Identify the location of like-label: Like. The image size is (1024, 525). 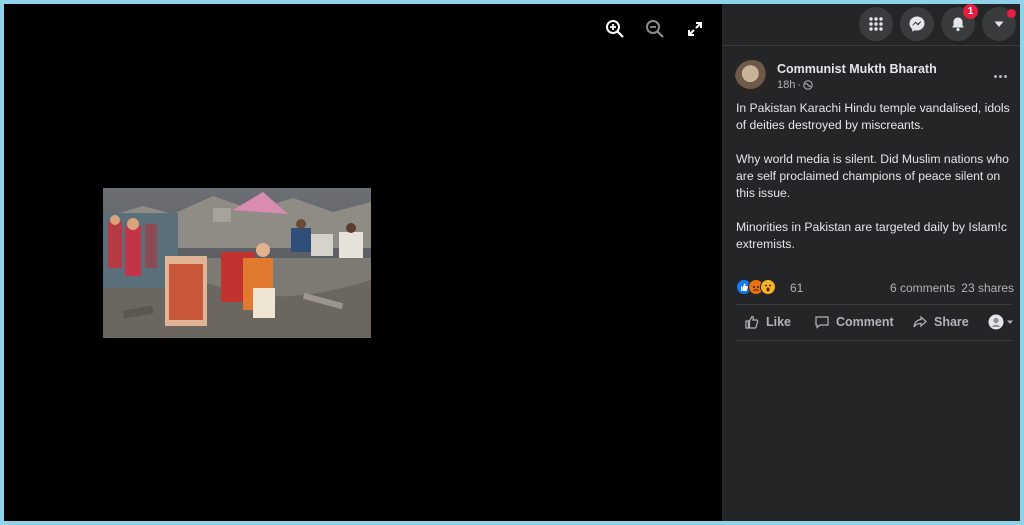
(779, 322).